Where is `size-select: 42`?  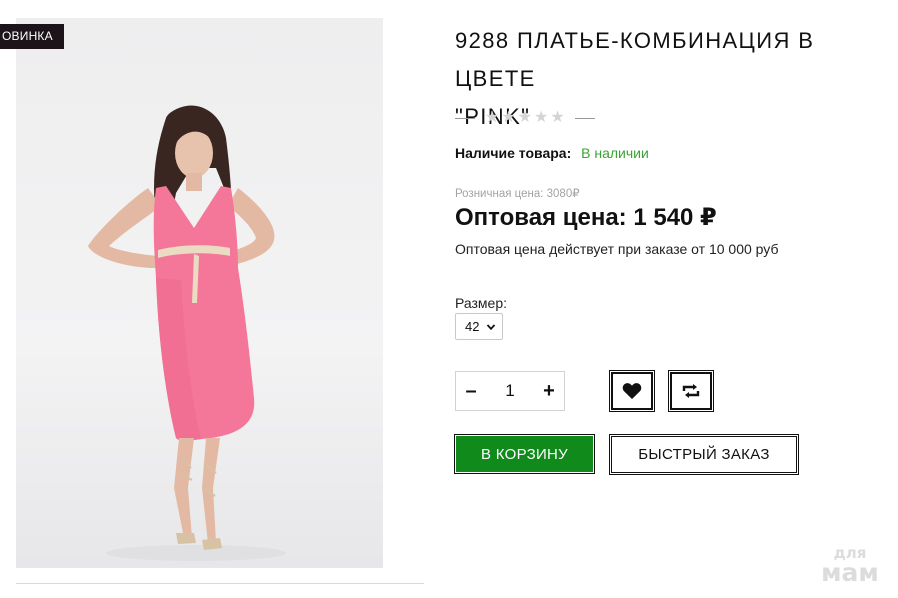 size-select: 42 is located at coordinates (479, 326).